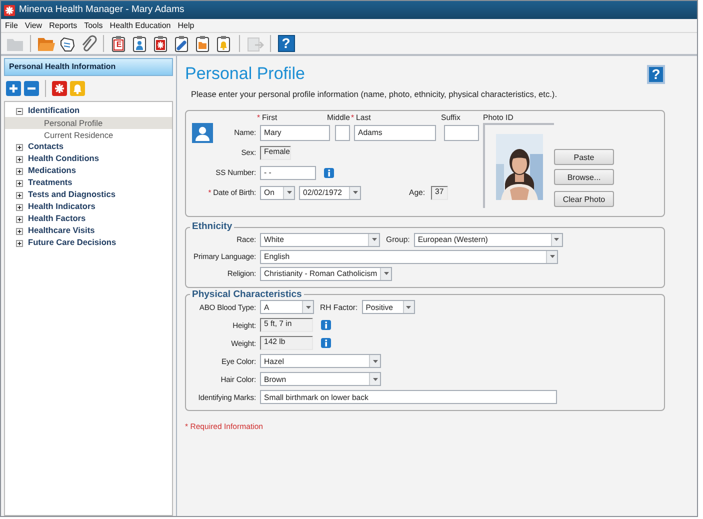 The image size is (703, 519). What do you see at coordinates (72, 243) in the screenshot?
I see `tree-item: Future Care Decisions` at bounding box center [72, 243].